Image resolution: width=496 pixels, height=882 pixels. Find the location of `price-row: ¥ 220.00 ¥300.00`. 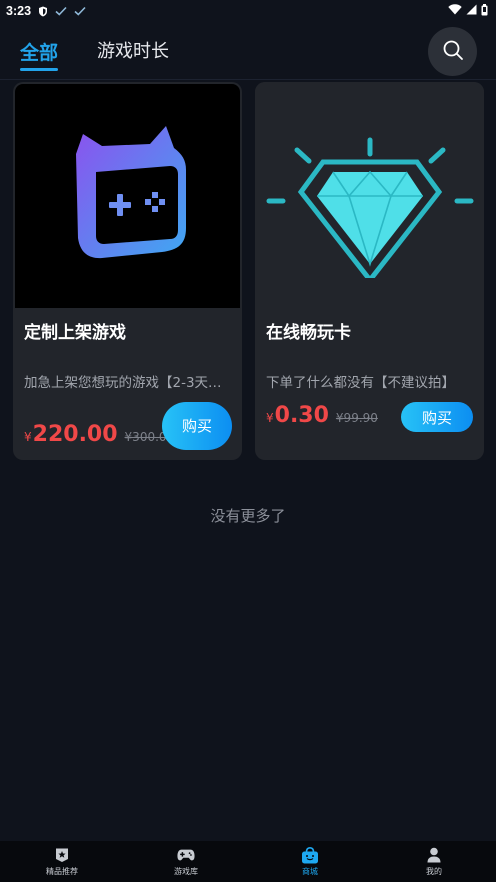

price-row: ¥ 220.00 ¥300.00 is located at coordinates (99, 434).